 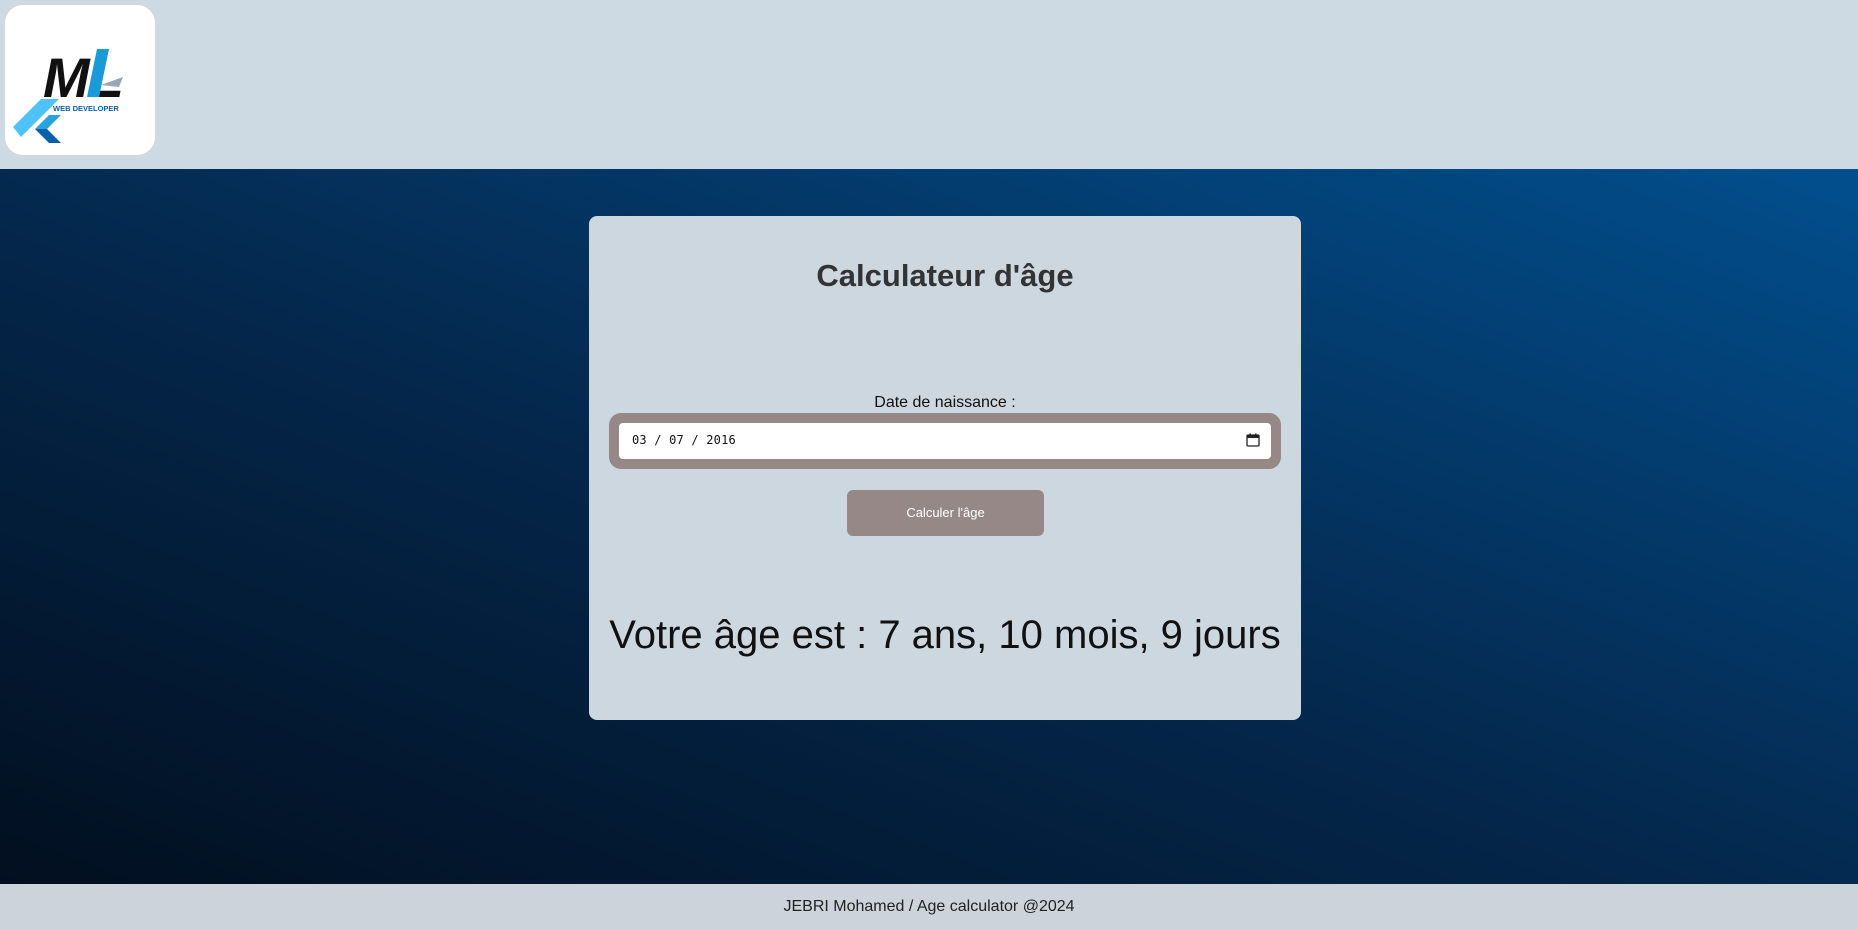 What do you see at coordinates (684, 440) in the screenshot?
I see `birthdate-value: 03 / 07 / 2016` at bounding box center [684, 440].